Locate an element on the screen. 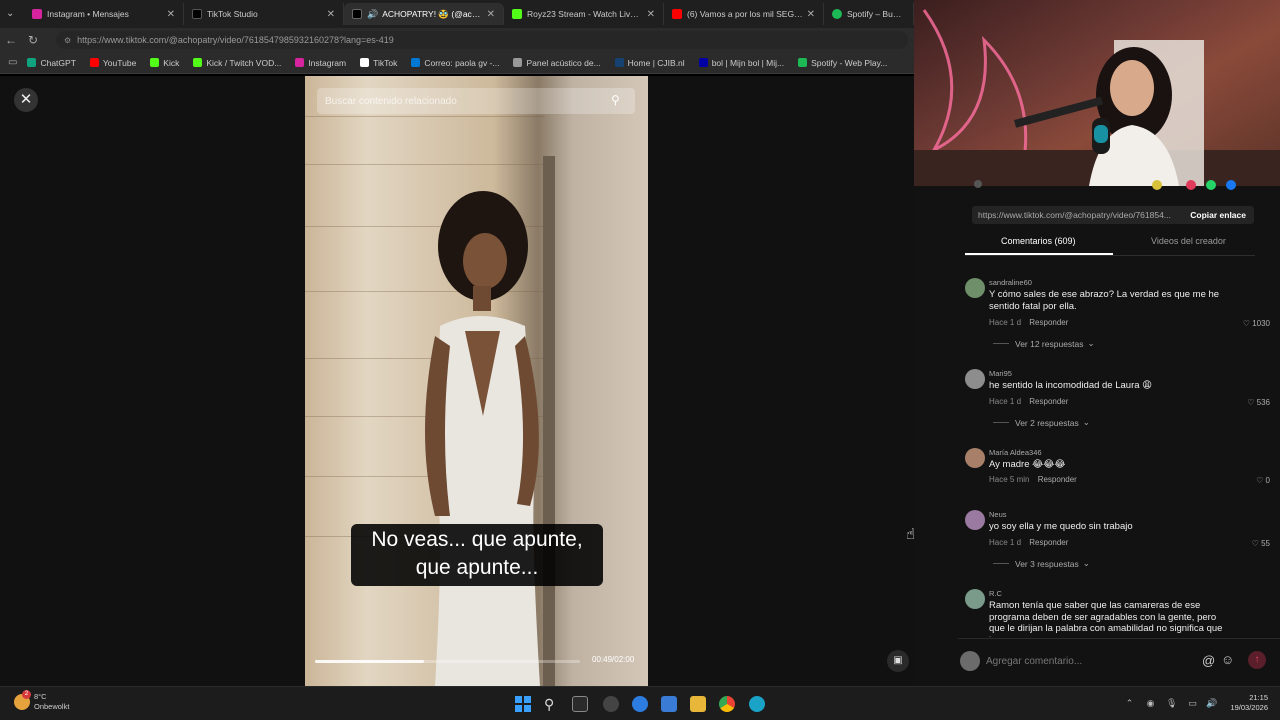  like-button: ♡ 536 is located at coordinates (1258, 402).